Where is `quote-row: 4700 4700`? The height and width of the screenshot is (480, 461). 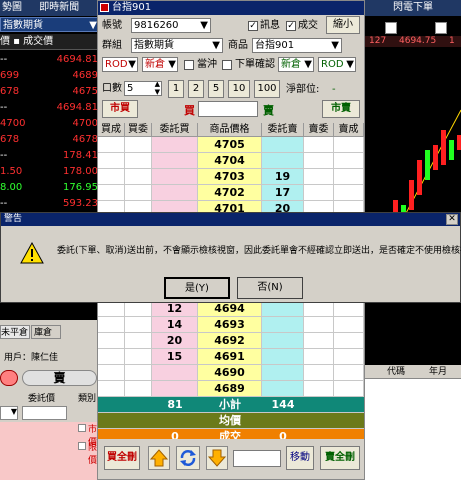
quote-row: 4700 4700 is located at coordinates (50, 124).